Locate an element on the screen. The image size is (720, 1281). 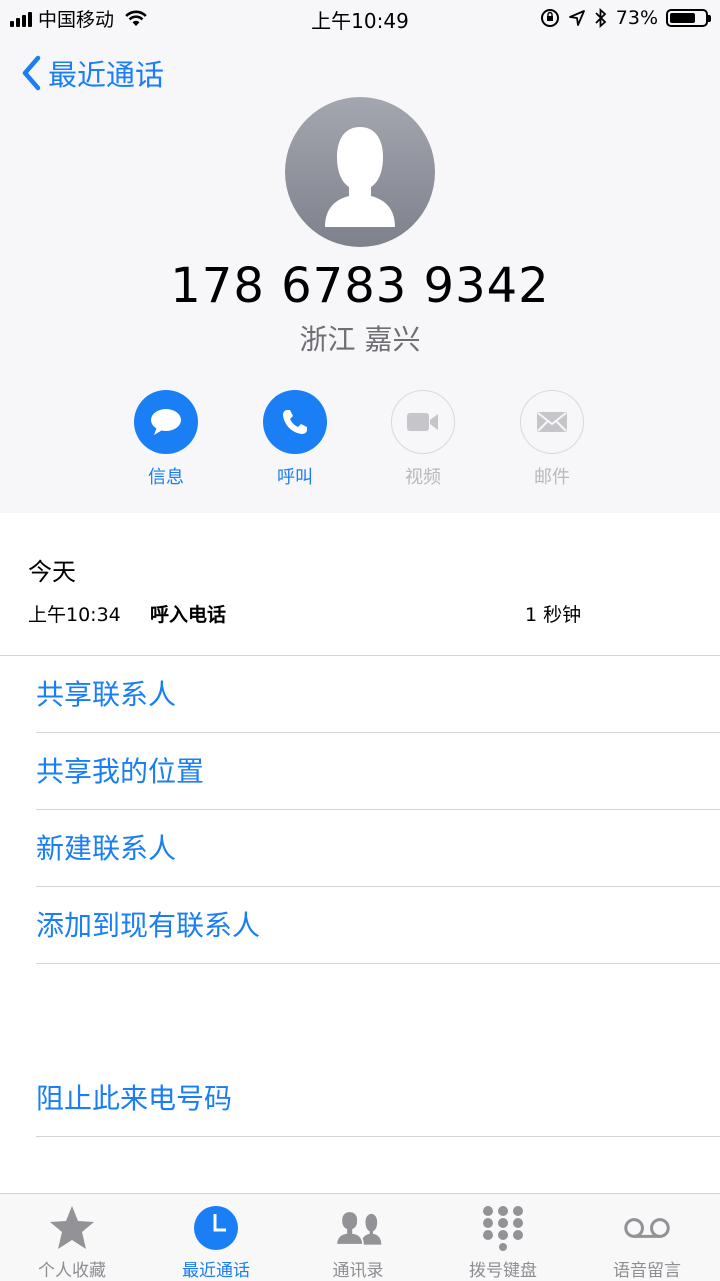
message-icon is located at coordinates (166, 422).